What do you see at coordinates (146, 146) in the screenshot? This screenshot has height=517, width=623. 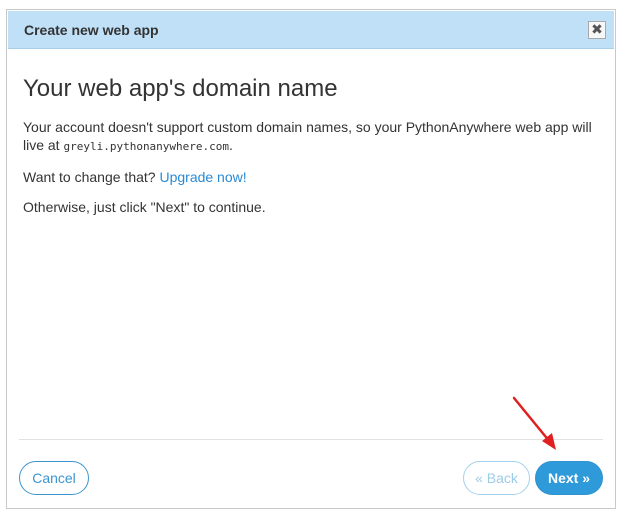 I see `domain-name: greyli.pythonanywhere.com` at bounding box center [146, 146].